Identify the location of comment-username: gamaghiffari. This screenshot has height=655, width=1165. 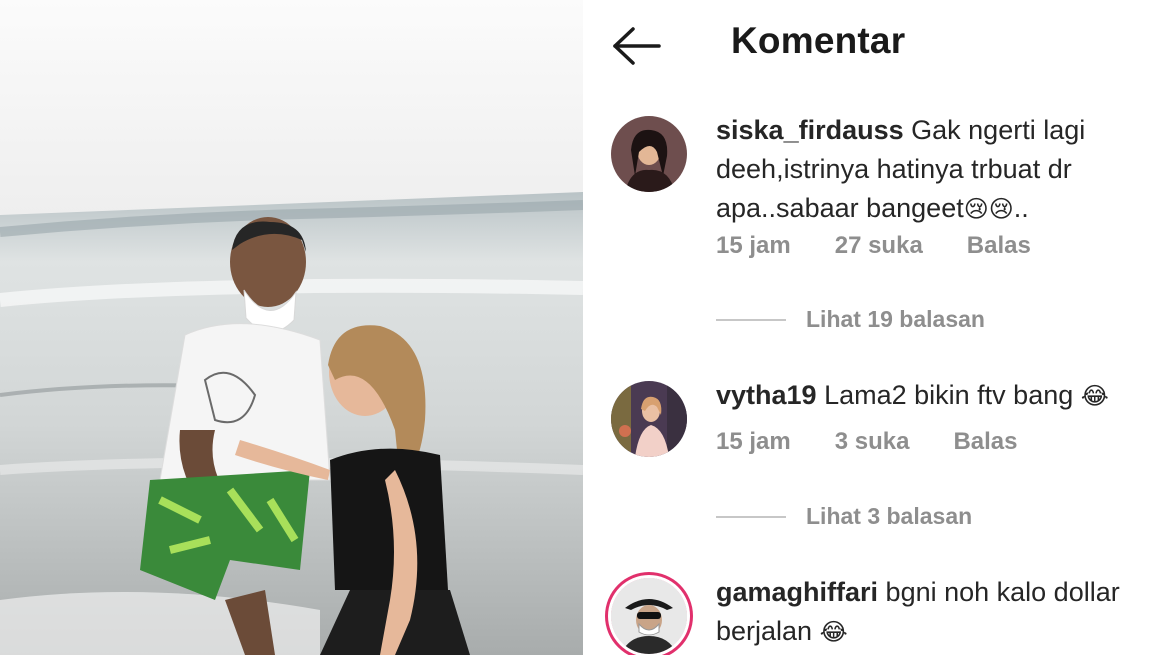
(797, 592).